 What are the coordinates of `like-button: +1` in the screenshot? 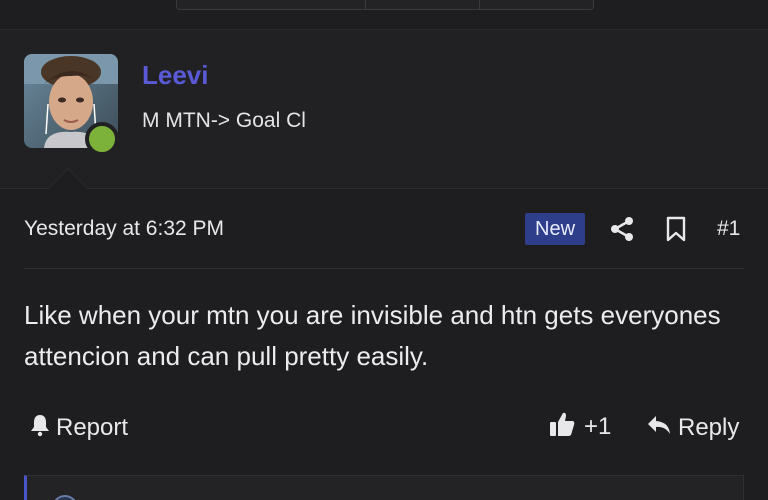 It's located at (579, 427).